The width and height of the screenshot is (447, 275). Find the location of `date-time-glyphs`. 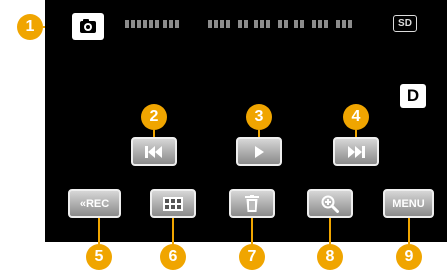

date-time-glyphs is located at coordinates (280, 24).